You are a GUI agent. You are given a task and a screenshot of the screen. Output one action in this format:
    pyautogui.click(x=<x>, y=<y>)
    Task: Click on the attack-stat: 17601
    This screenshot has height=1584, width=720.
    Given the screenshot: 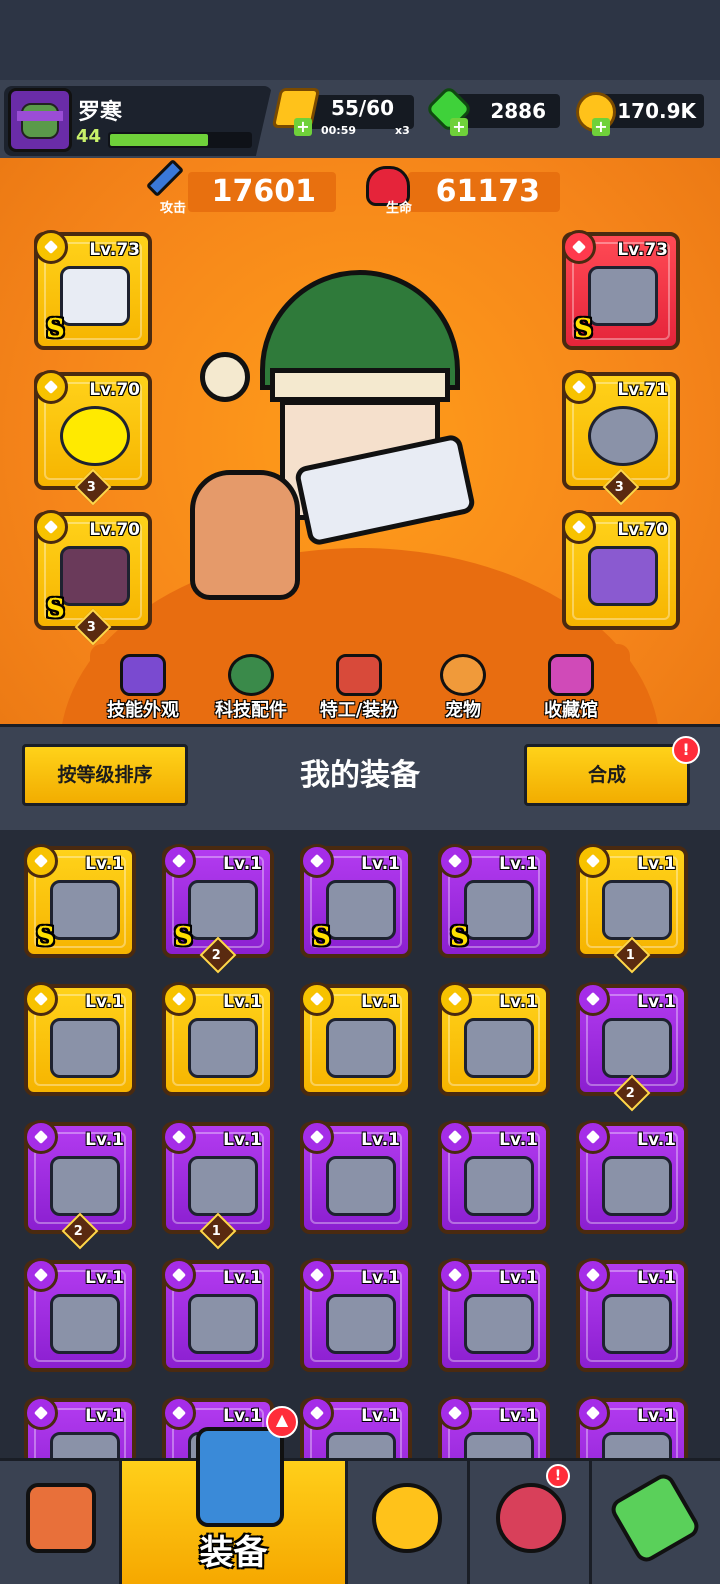 What is the action you would take?
    pyautogui.click(x=262, y=192)
    